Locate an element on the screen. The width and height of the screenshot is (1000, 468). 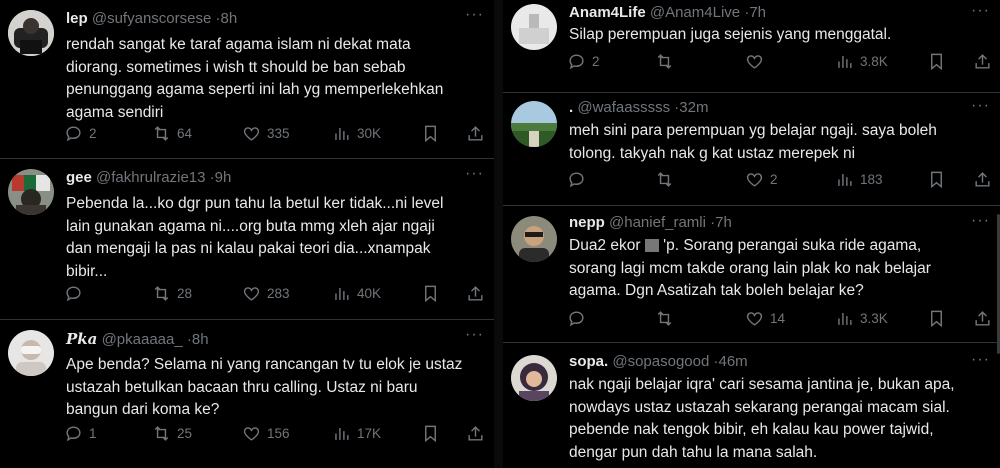
display-name: . is located at coordinates (571, 107).